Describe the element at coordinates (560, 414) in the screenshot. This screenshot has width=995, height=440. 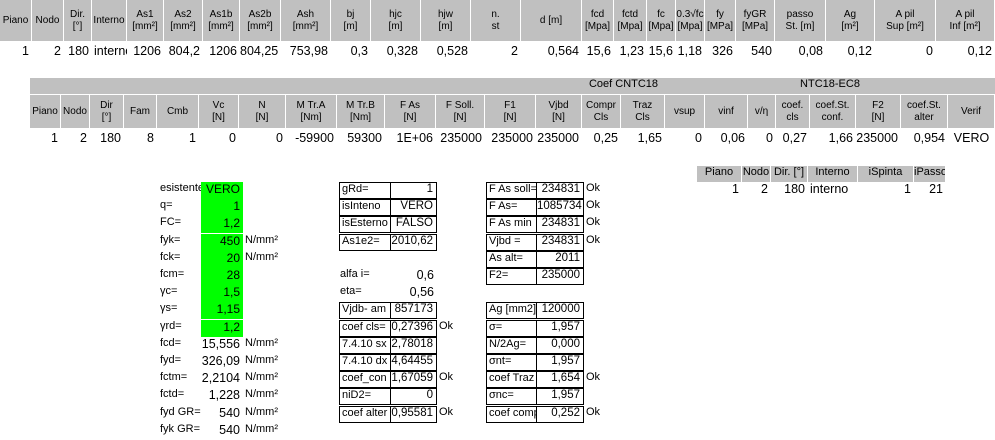
I see `check-value: 0,252` at that location.